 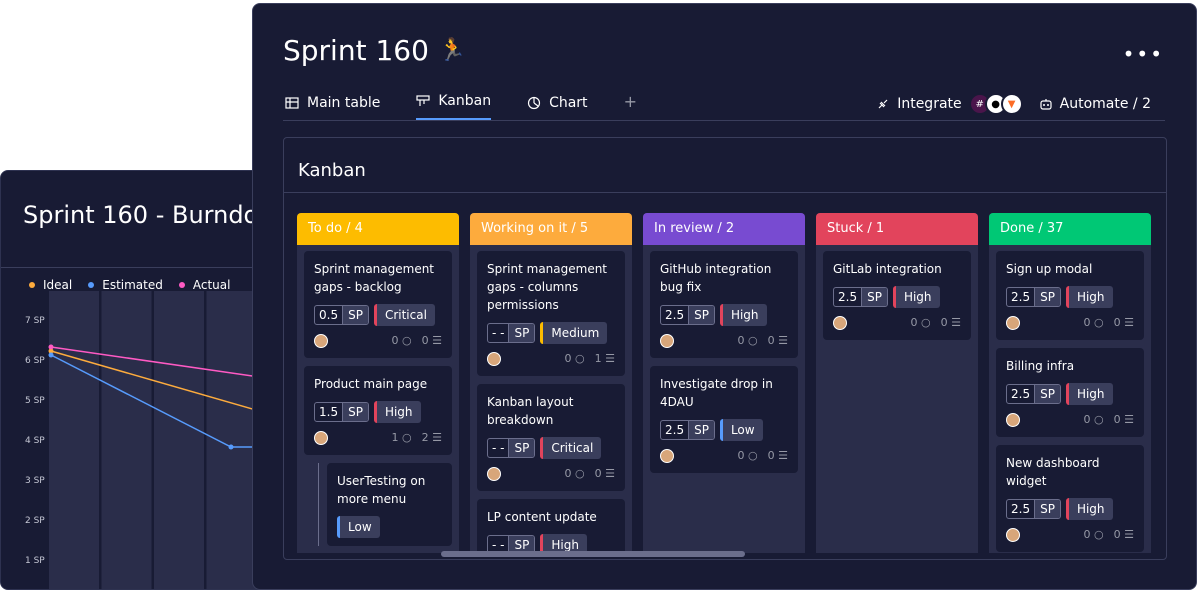 What do you see at coordinates (1011, 104) in the screenshot?
I see `gitlab-icon: ▼` at bounding box center [1011, 104].